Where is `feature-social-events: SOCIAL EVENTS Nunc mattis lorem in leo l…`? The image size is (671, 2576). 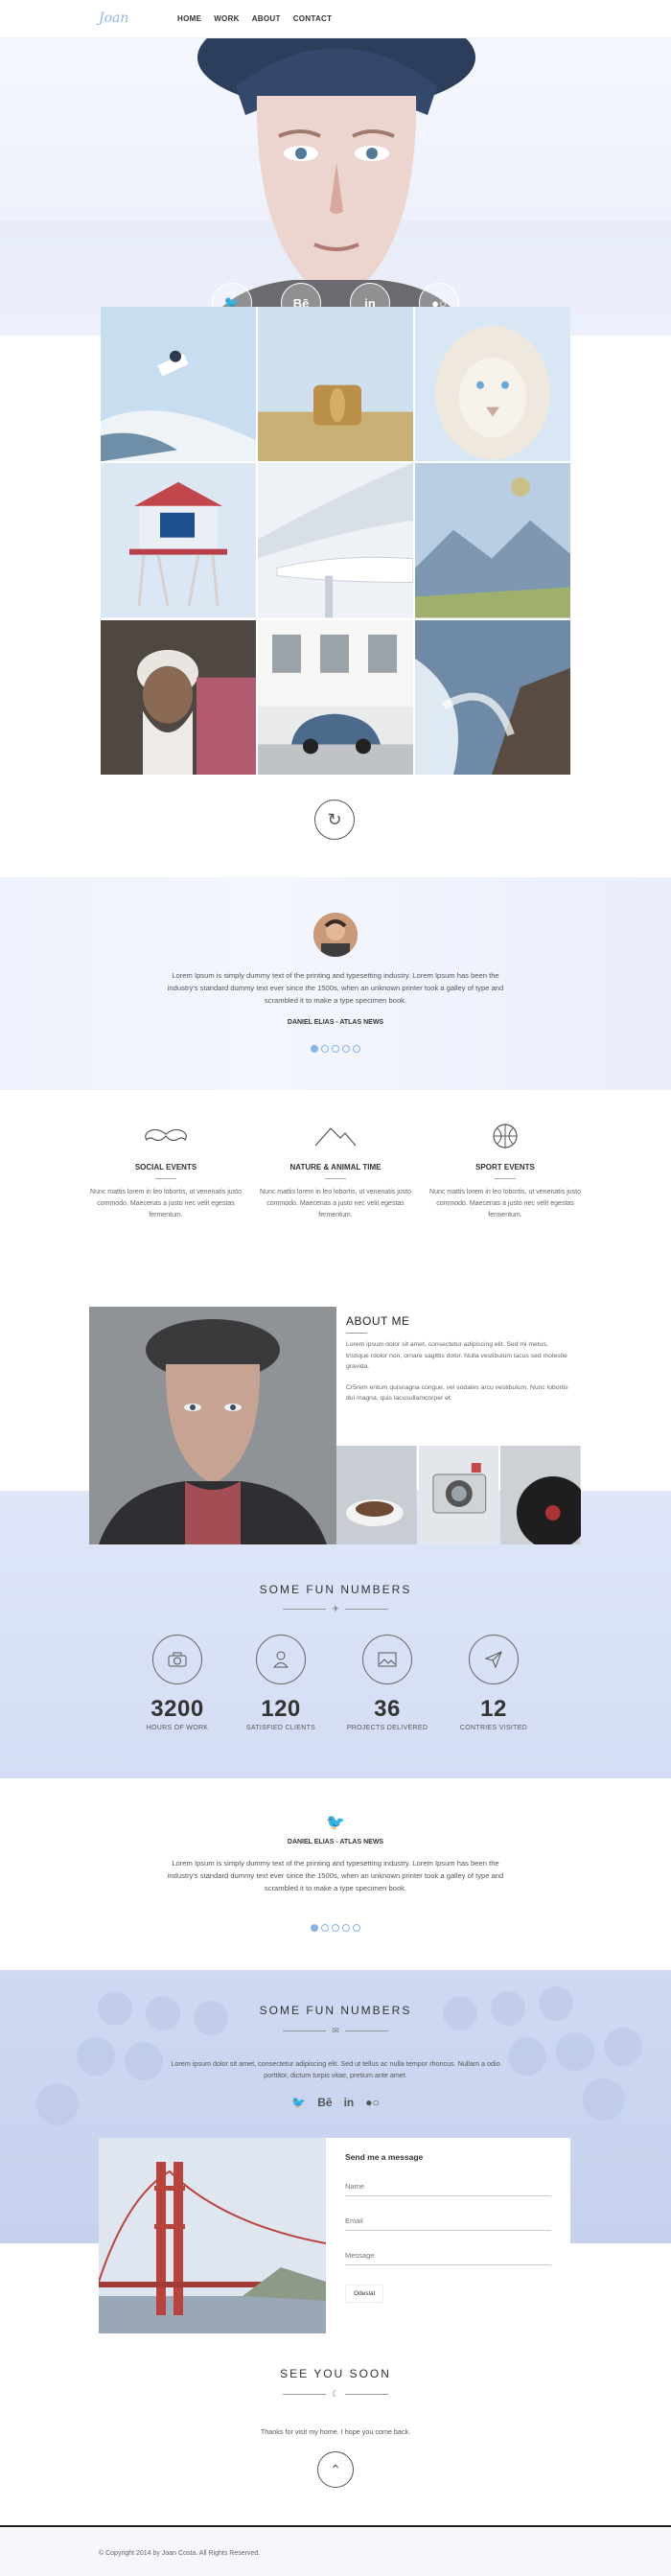
feature-social-events: SOCIAL EVENTS Nunc mattis lorem in leo l… is located at coordinates (166, 1171).